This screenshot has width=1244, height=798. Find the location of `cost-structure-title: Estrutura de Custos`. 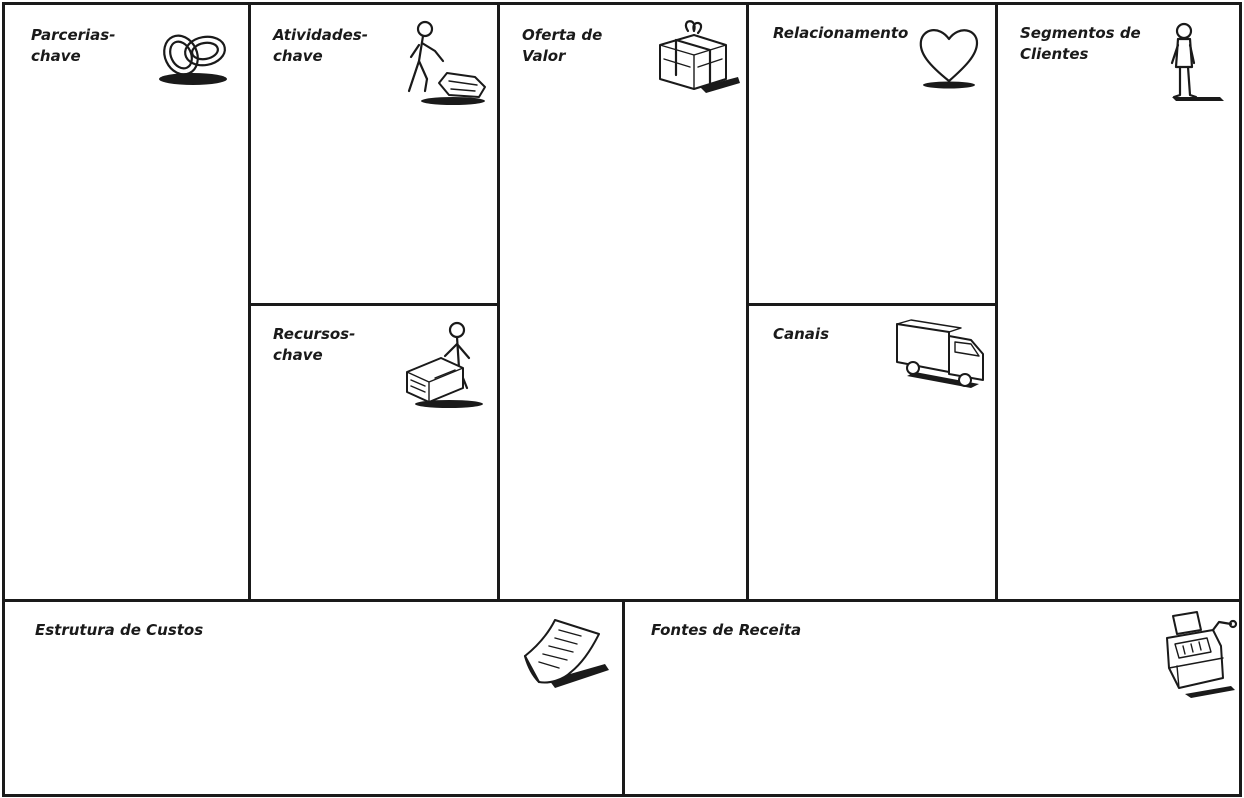

cost-structure-title: Estrutura de Custos is located at coordinates (119, 630).